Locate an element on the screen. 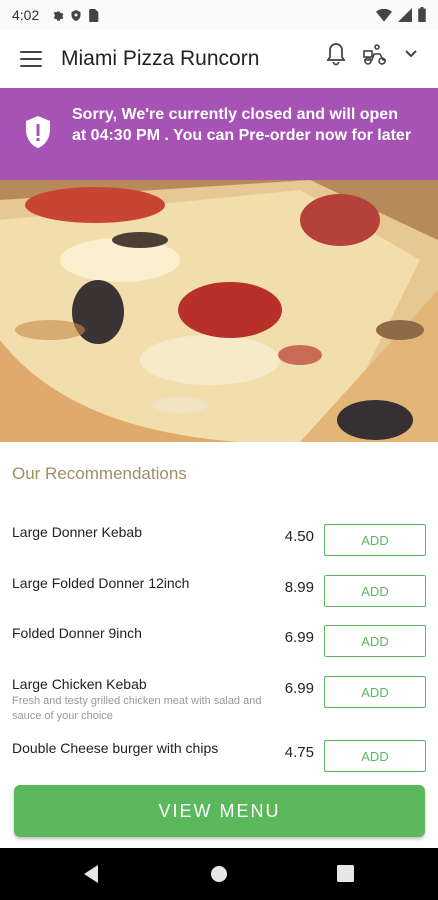 This screenshot has height=900, width=438. view-menu-button: VIEW MENU is located at coordinates (219, 811).